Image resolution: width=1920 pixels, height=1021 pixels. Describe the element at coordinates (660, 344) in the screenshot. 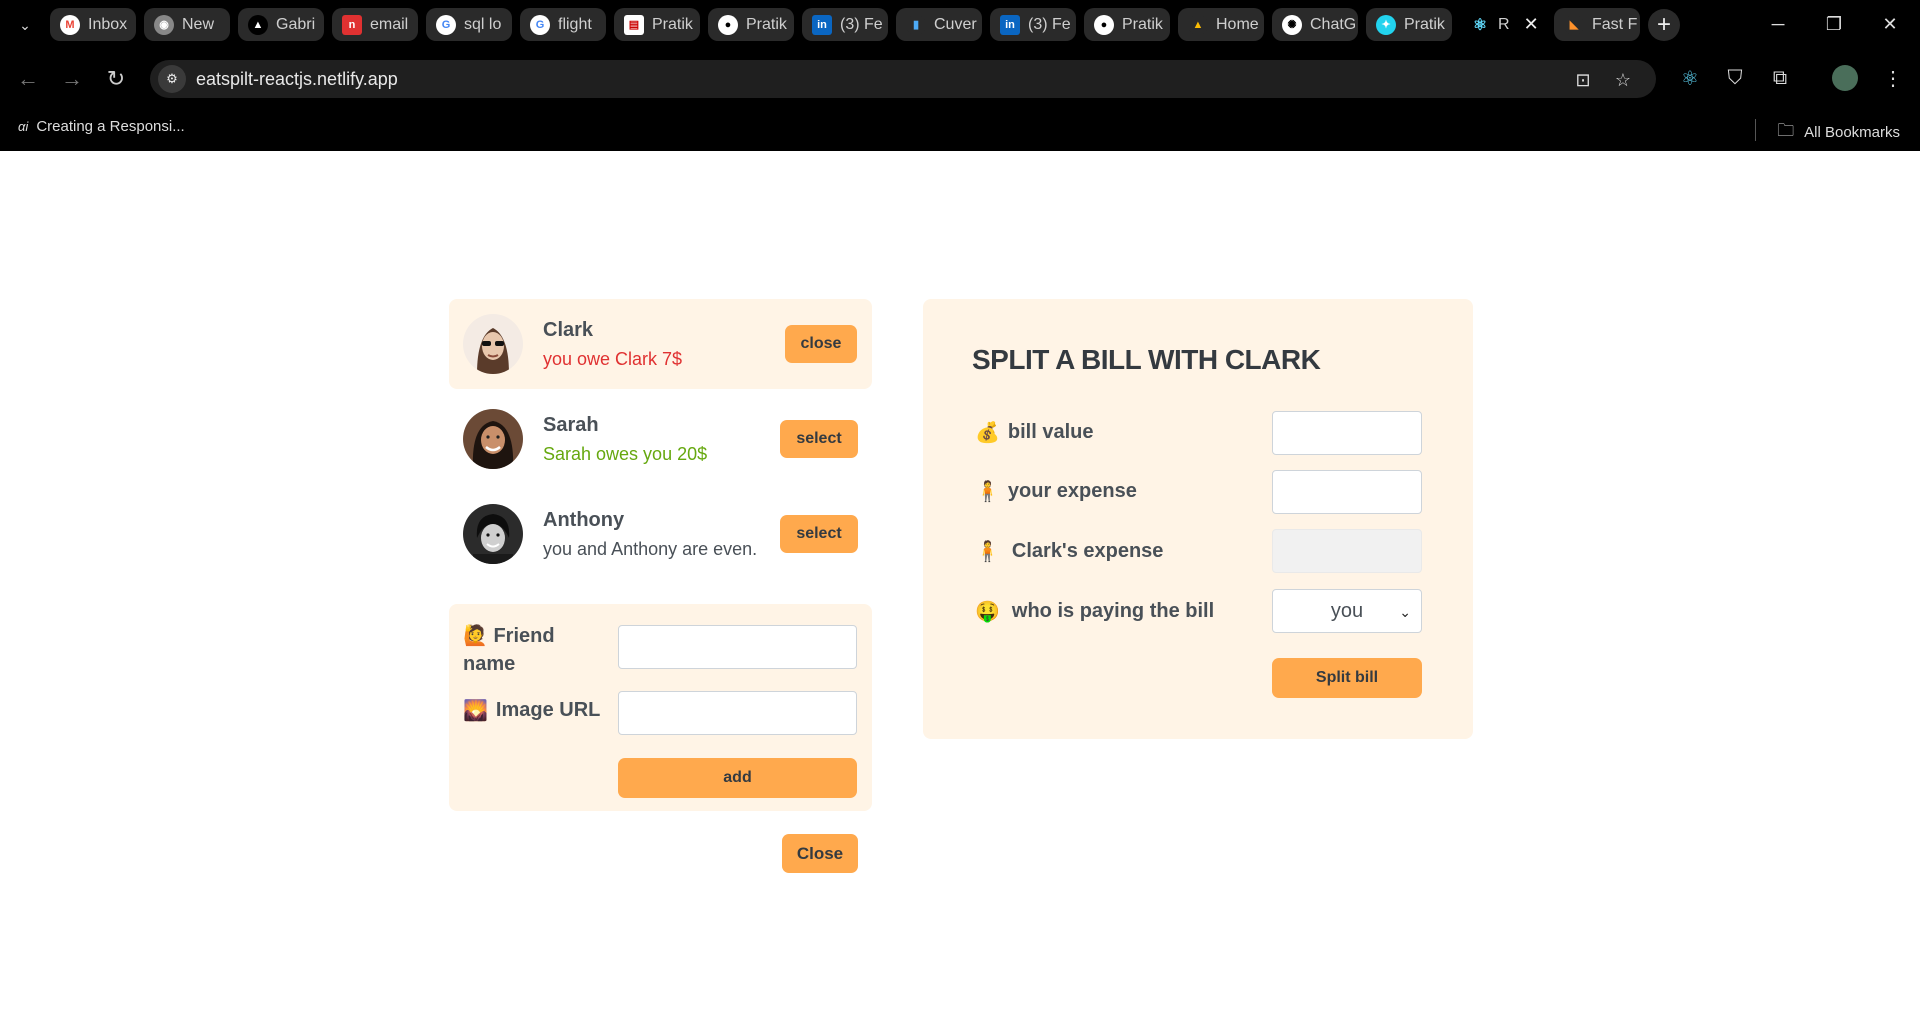

I see `friend-item-clark: Clark you owe Clark 7$ close` at that location.